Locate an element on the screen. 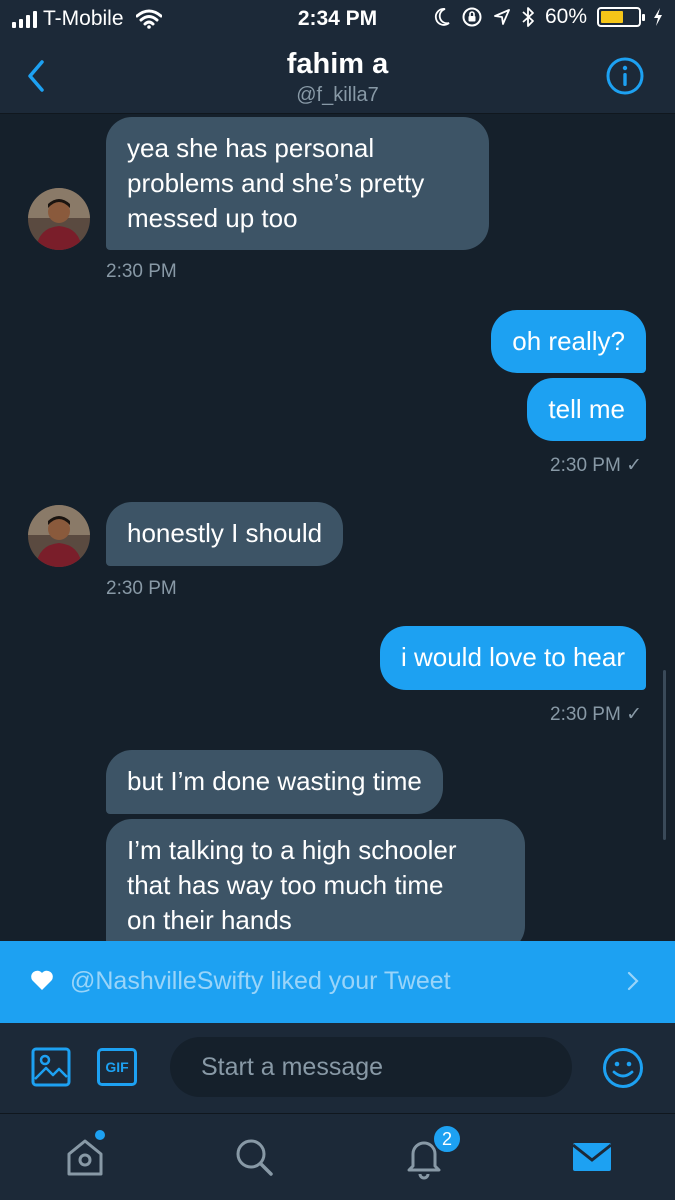 Image resolution: width=675 pixels, height=1200 pixels. location-icon is located at coordinates (502, 17).